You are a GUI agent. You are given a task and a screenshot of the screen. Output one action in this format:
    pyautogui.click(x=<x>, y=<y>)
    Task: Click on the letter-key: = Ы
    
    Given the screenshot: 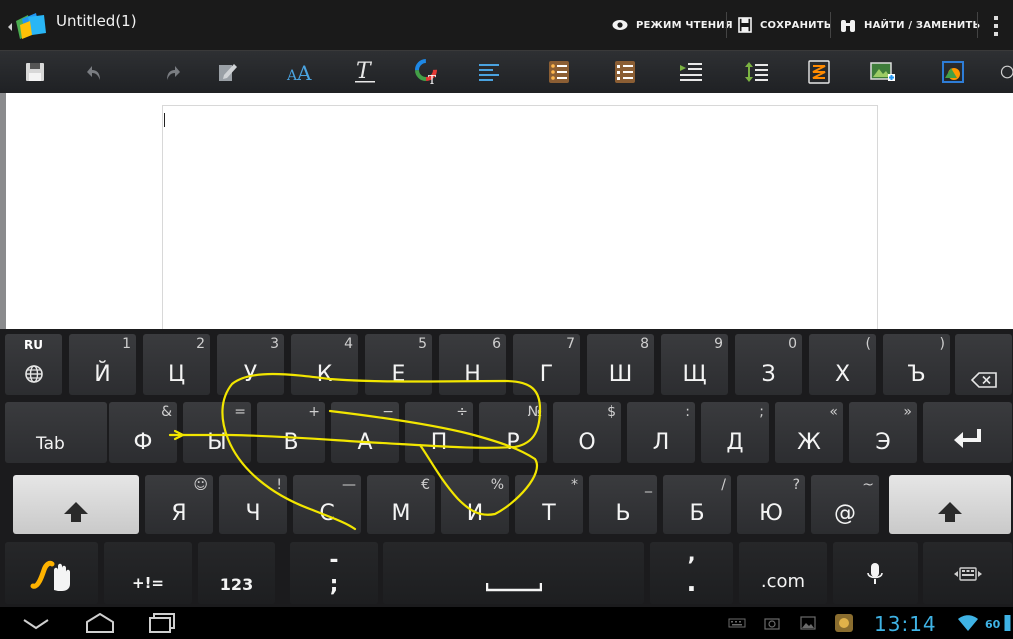 What is the action you would take?
    pyautogui.click(x=217, y=432)
    